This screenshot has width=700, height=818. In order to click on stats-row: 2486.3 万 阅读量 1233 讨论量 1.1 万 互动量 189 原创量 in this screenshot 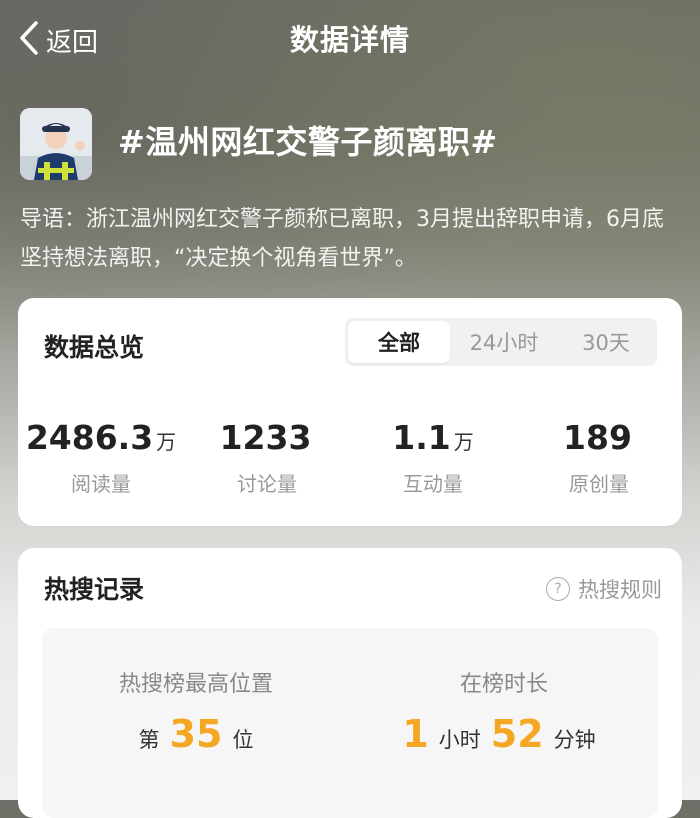, I will do `click(350, 456)`.